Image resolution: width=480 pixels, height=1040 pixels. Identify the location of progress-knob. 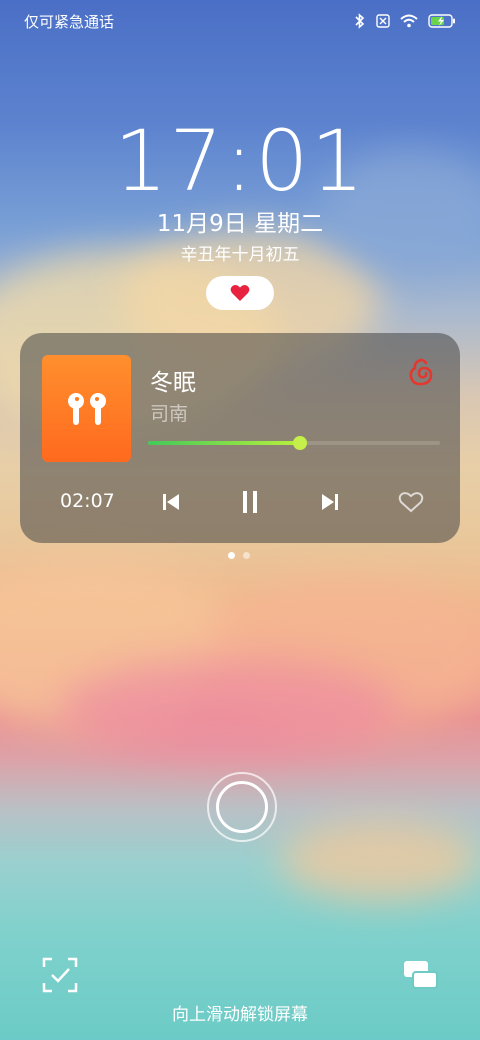
(299, 443).